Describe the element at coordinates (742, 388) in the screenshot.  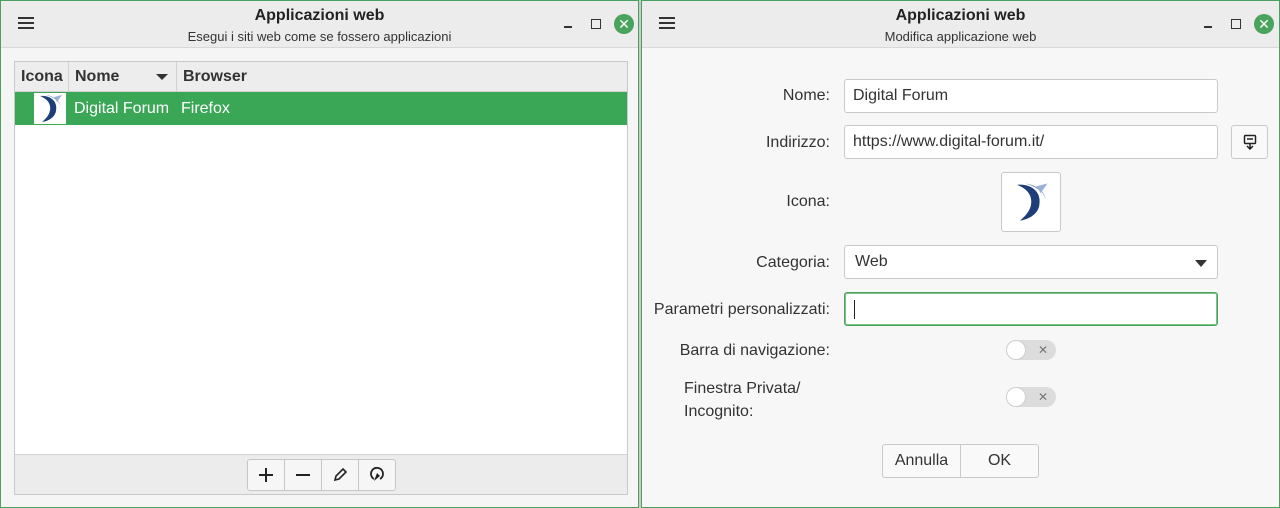
I see `private-window-label-line1: Finestra Privata/` at that location.